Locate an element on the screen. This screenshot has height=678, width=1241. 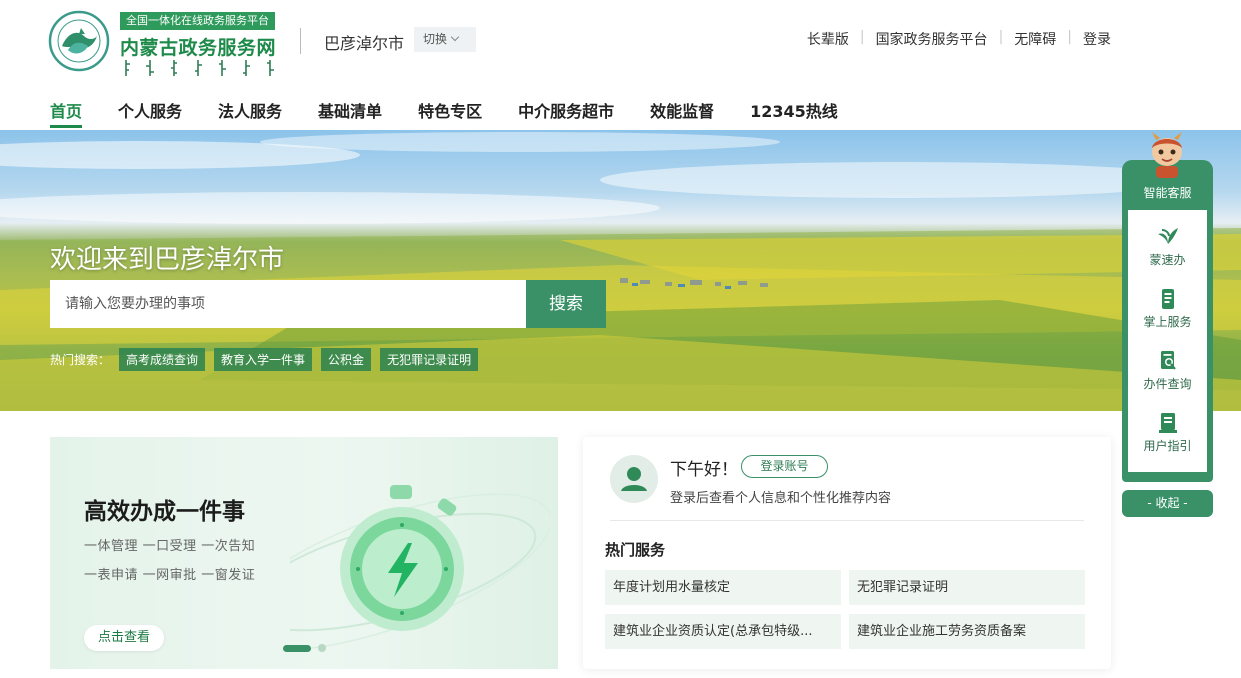
mobile-service-label: 掌上服务 is located at coordinates (1167, 322).